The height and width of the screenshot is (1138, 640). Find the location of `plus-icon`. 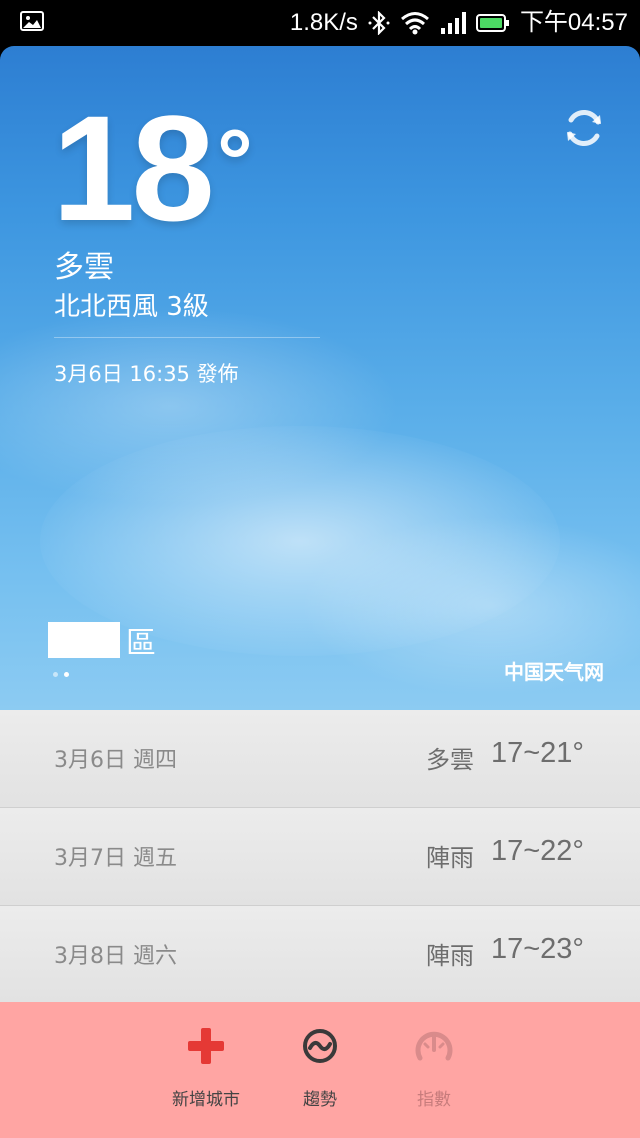

plus-icon is located at coordinates (206, 1046).